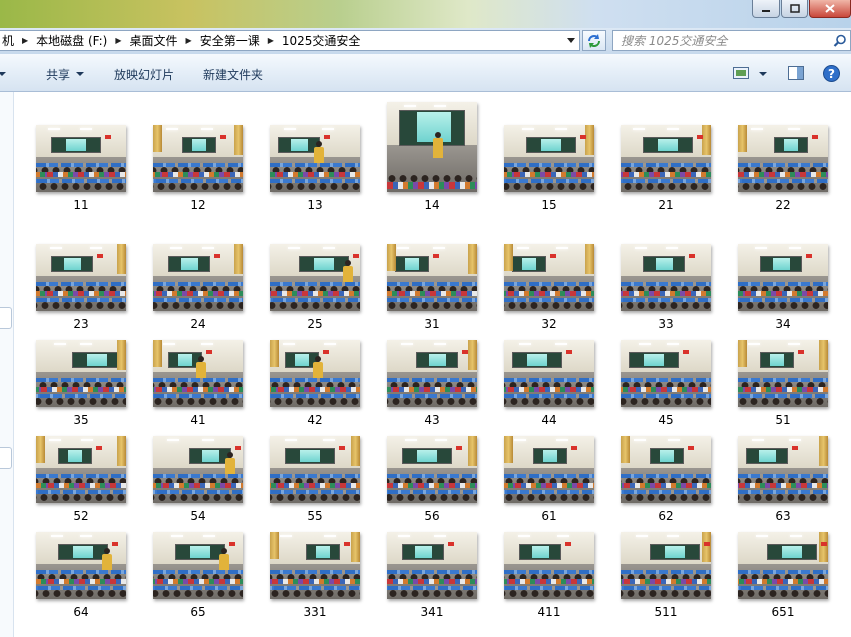  What do you see at coordinates (81, 205) in the screenshot?
I see `file-name-label: 11` at bounding box center [81, 205].